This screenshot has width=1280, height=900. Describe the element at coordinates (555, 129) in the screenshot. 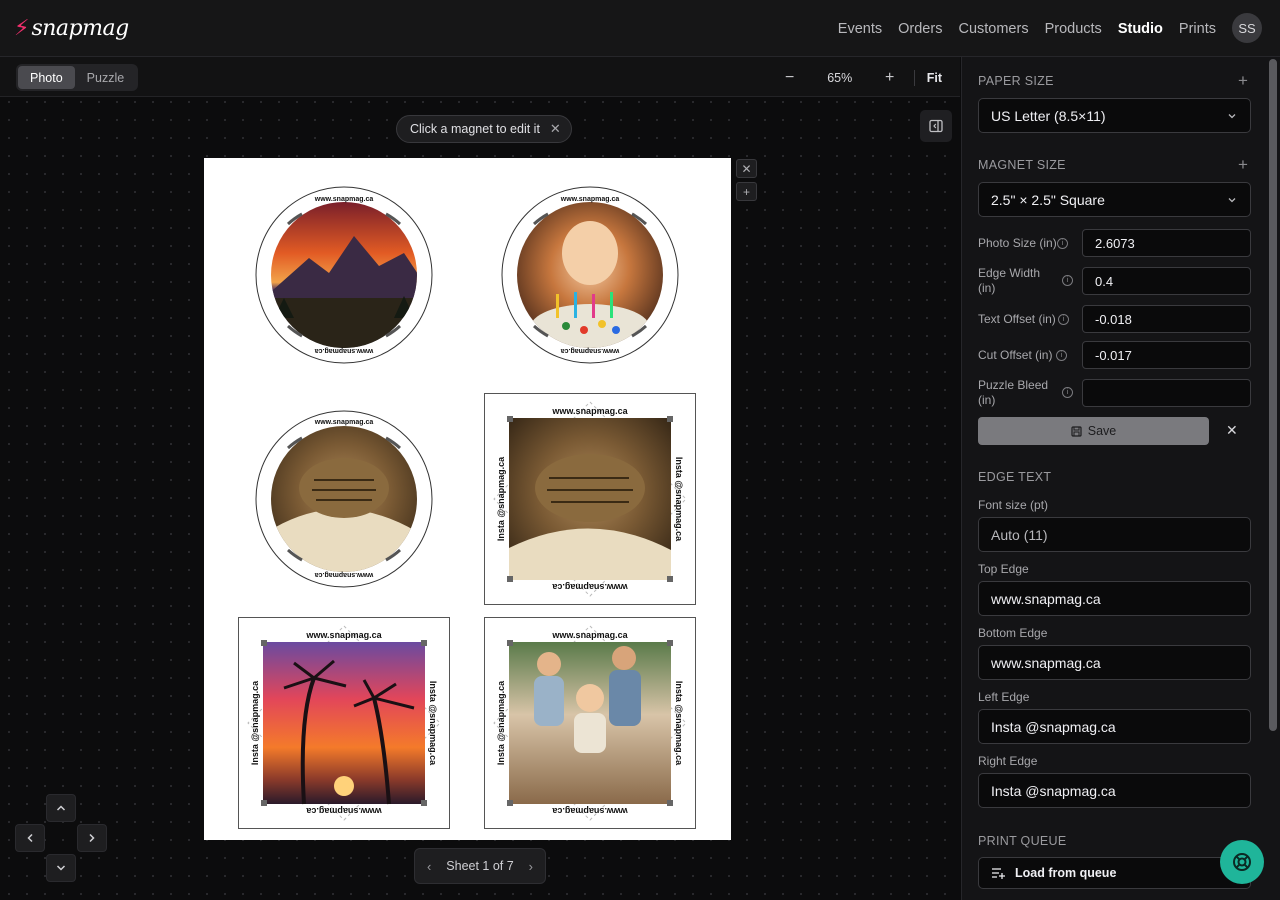

I see `close-hint-icon: ✕` at that location.